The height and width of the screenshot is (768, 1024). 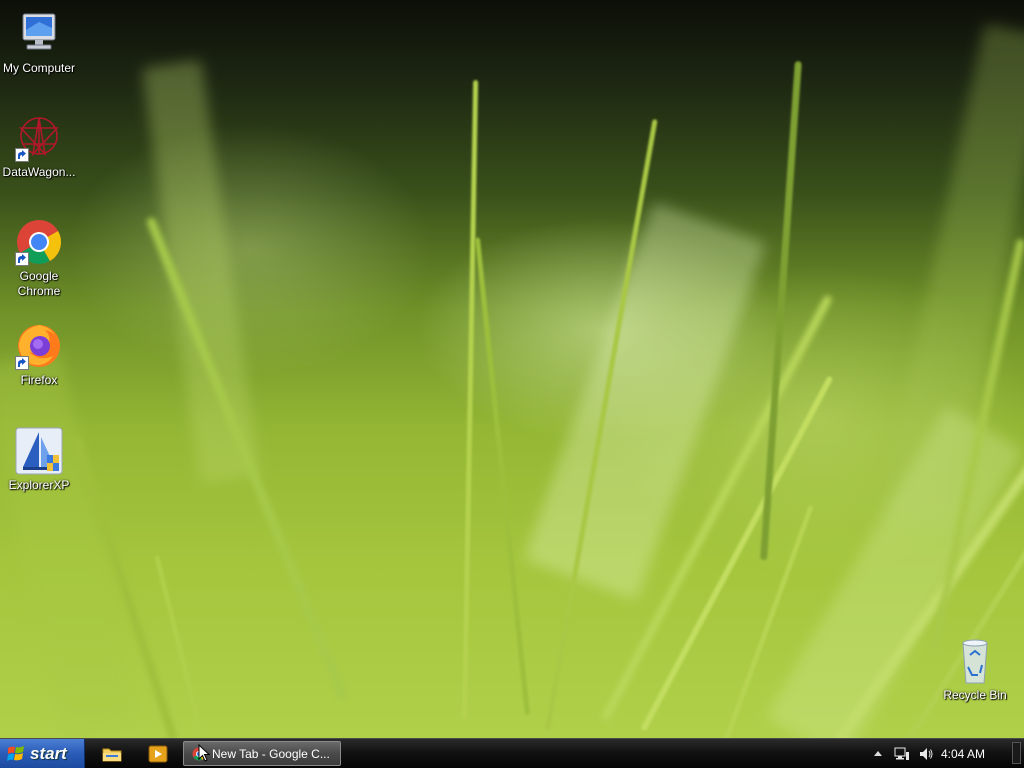 I want to click on desktop-icon-firefox: Firefox, so click(x=39, y=355).